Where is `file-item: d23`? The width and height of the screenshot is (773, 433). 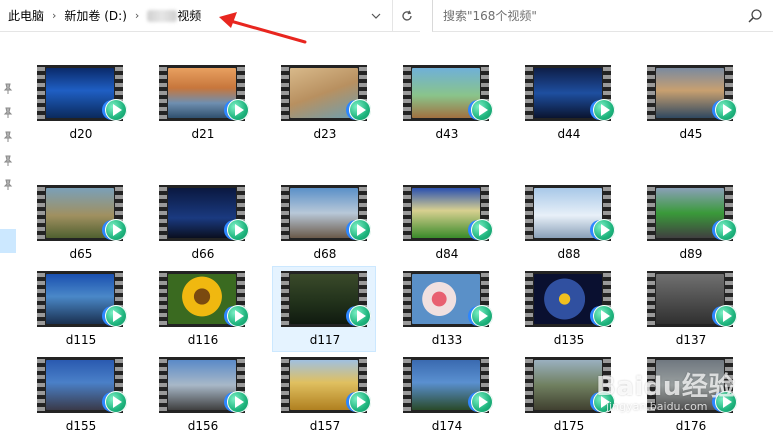
file-item: d23 is located at coordinates (324, 103).